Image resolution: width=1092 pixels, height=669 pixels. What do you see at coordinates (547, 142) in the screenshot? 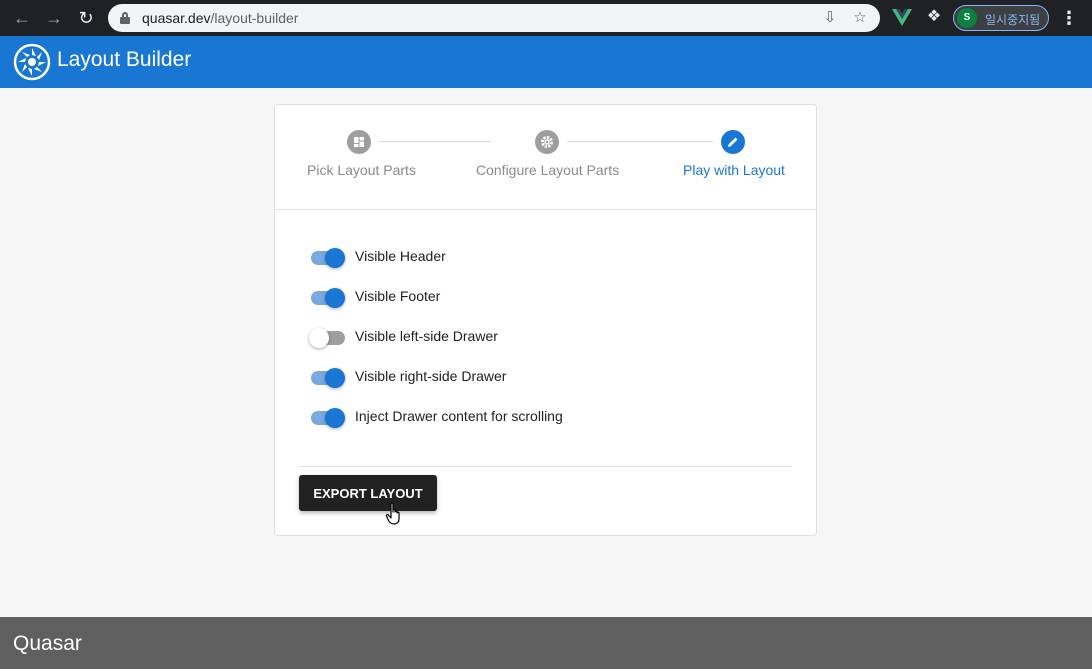
I see `step-2-gear-icon` at bounding box center [547, 142].